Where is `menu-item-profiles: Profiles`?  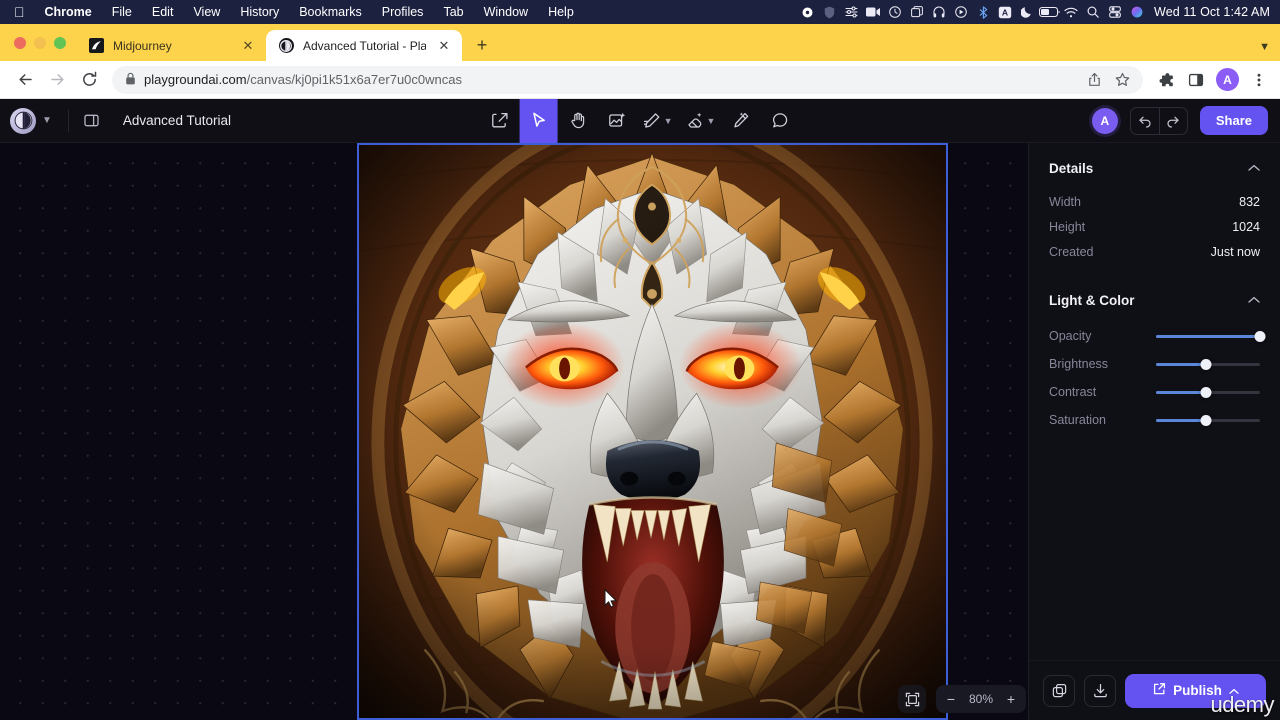
menu-item-profiles: Profiles is located at coordinates (403, 12).